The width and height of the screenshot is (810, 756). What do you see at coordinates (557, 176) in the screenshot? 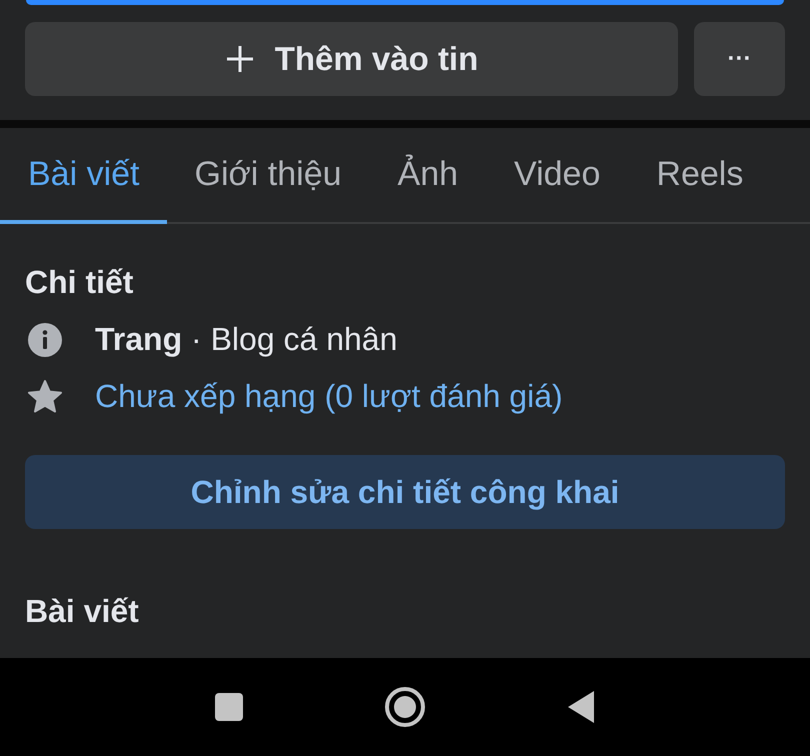
I see `tab: Video` at bounding box center [557, 176].